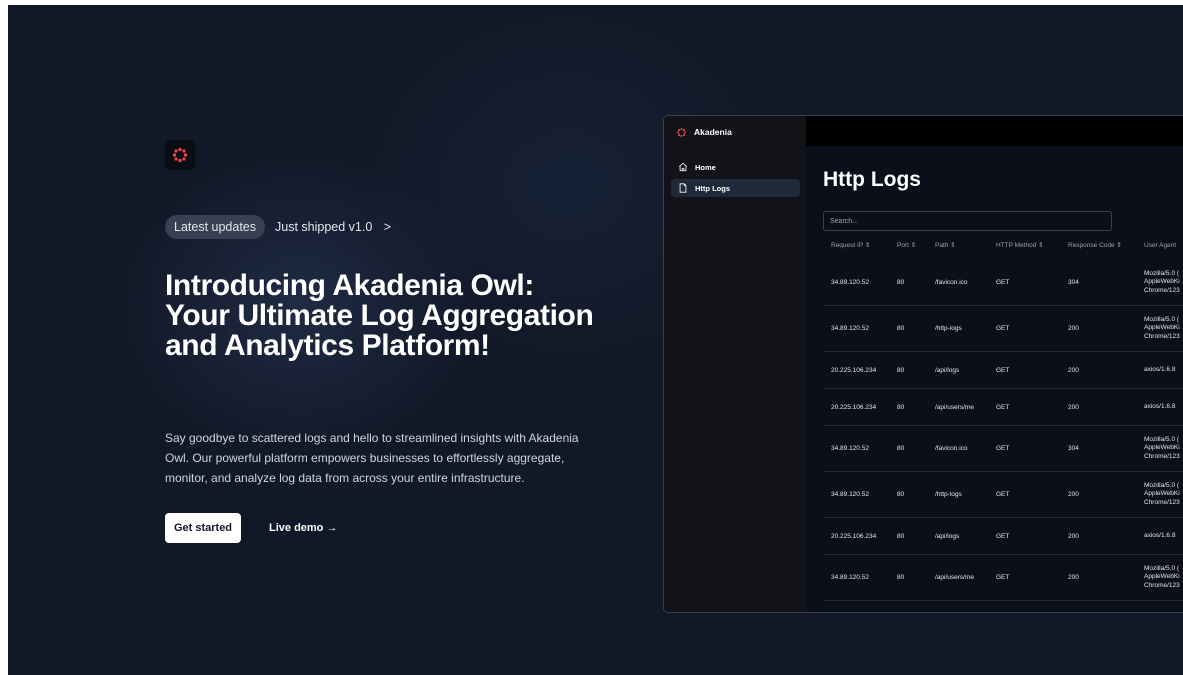 Image resolution: width=1183 pixels, height=675 pixels. Describe the element at coordinates (735, 167) in the screenshot. I see `sidebar-item-home: Home` at that location.